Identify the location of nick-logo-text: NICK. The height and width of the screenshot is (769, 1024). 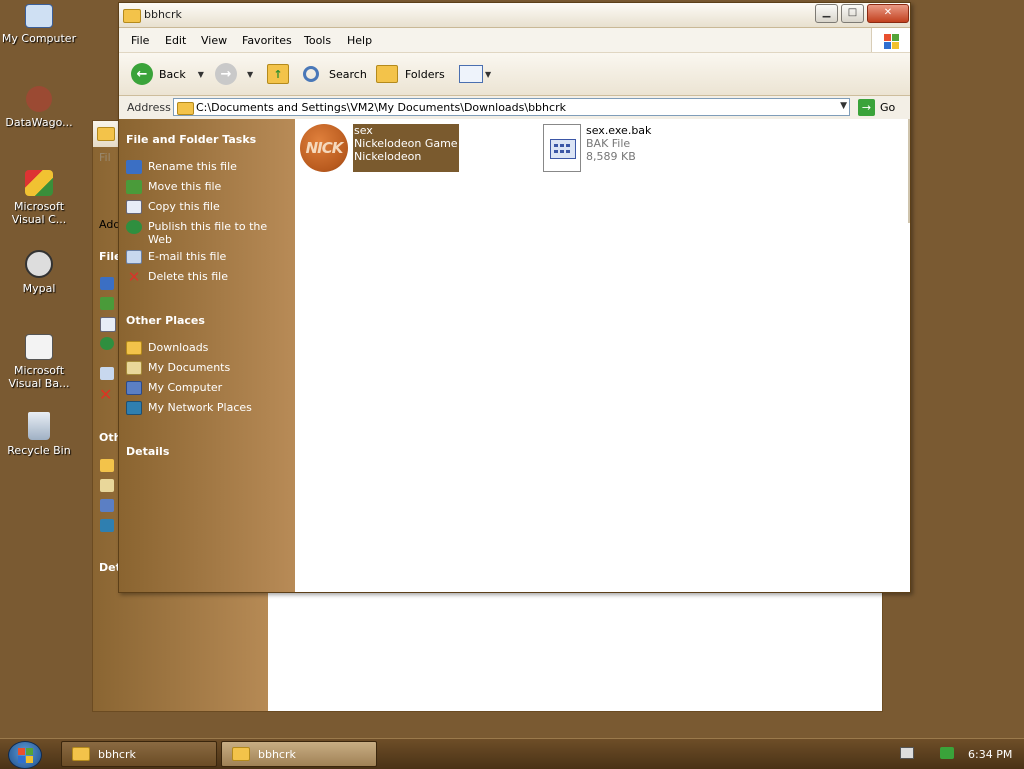
(324, 148).